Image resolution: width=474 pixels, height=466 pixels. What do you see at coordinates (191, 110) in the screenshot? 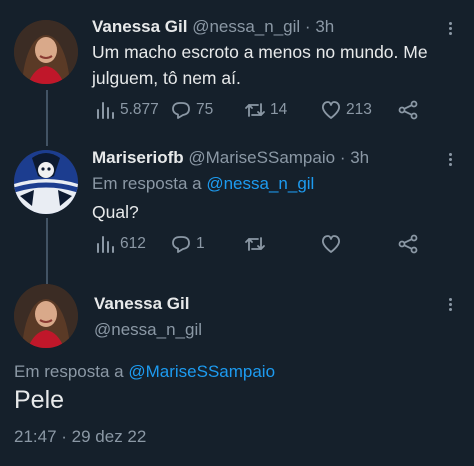
I see `reply-button: 75` at bounding box center [191, 110].